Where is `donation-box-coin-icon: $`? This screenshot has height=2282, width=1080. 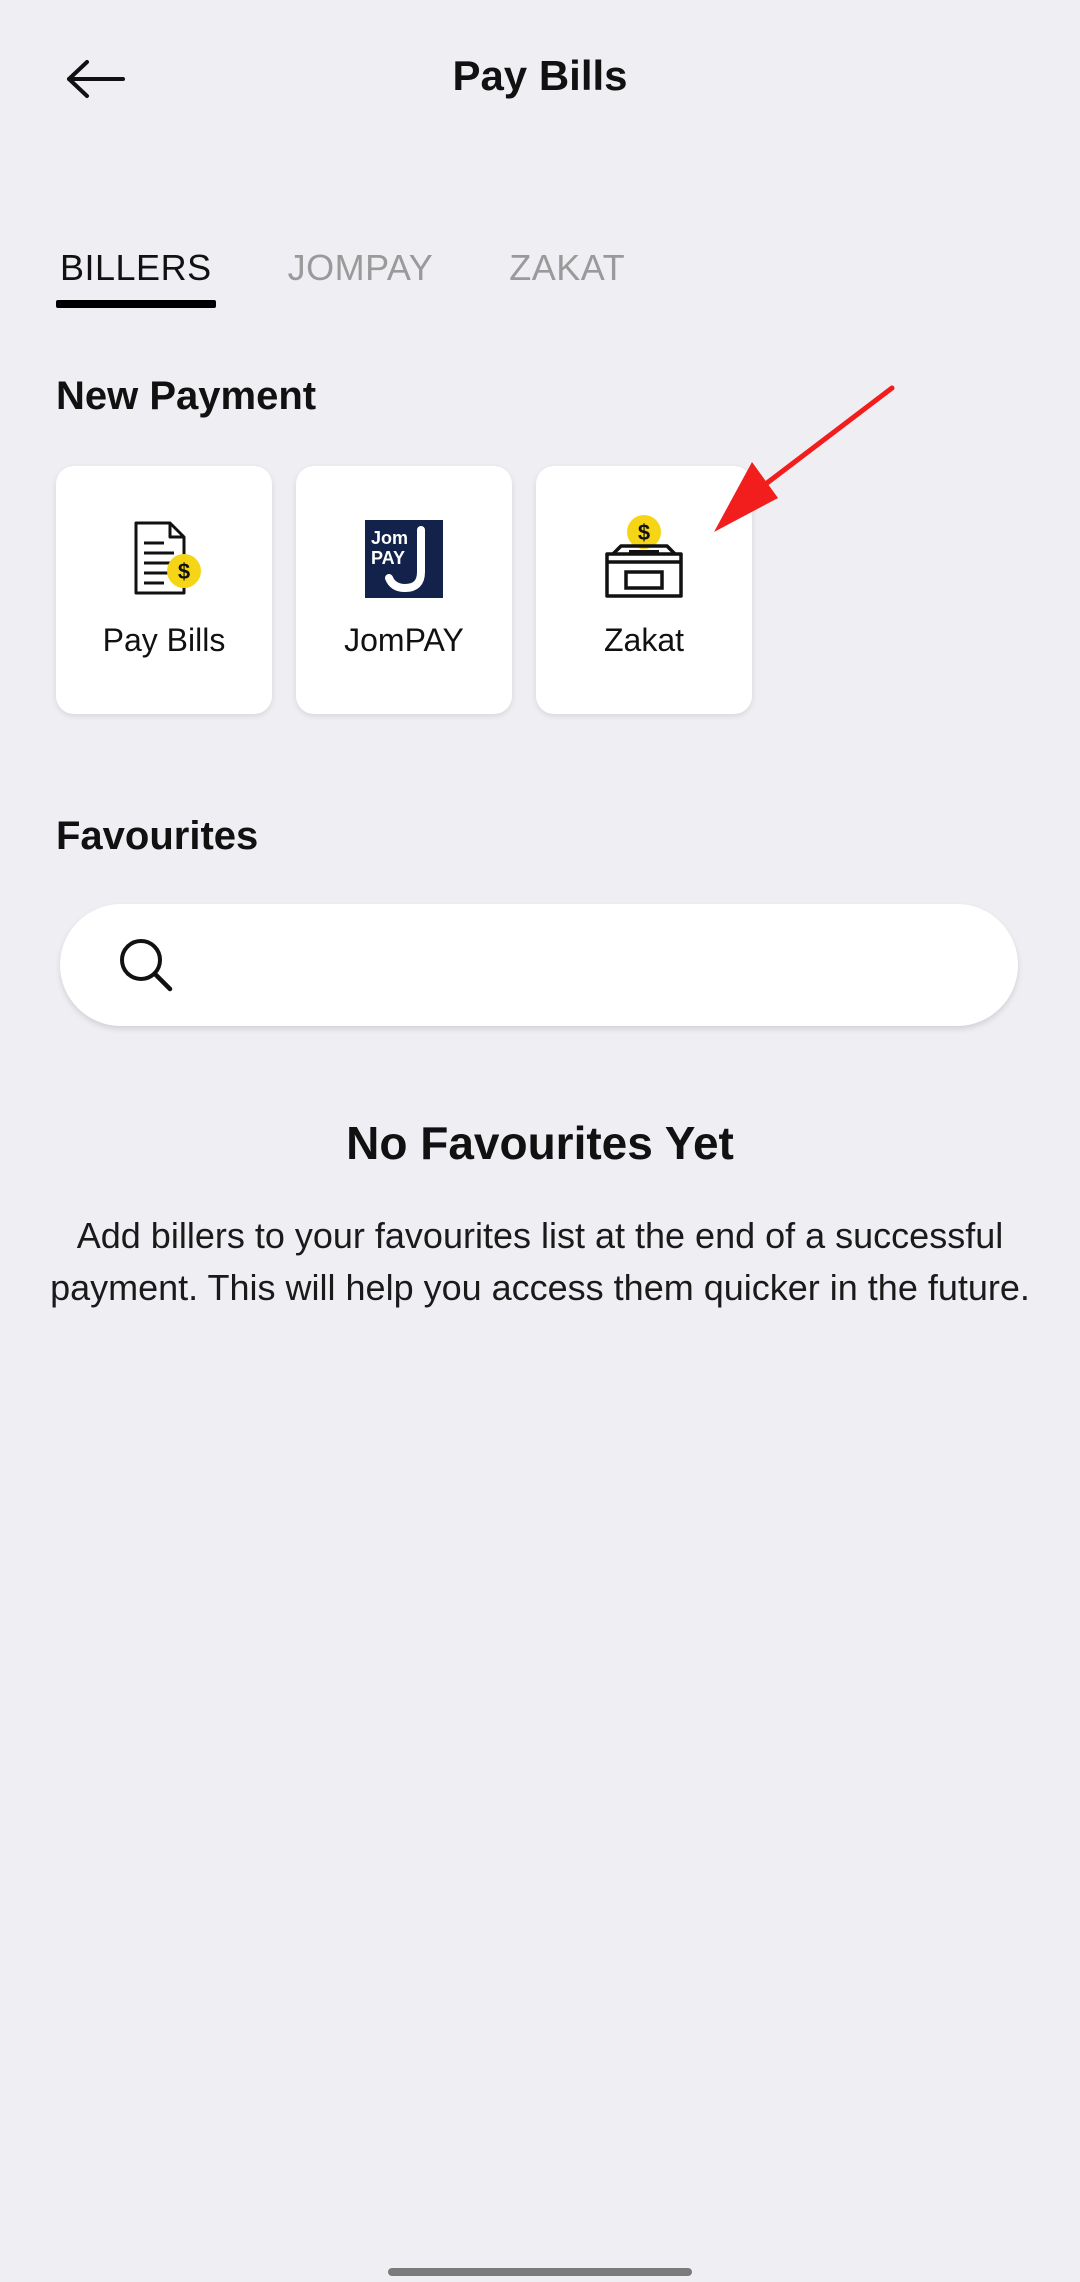 donation-box-coin-icon: $ is located at coordinates (644, 559).